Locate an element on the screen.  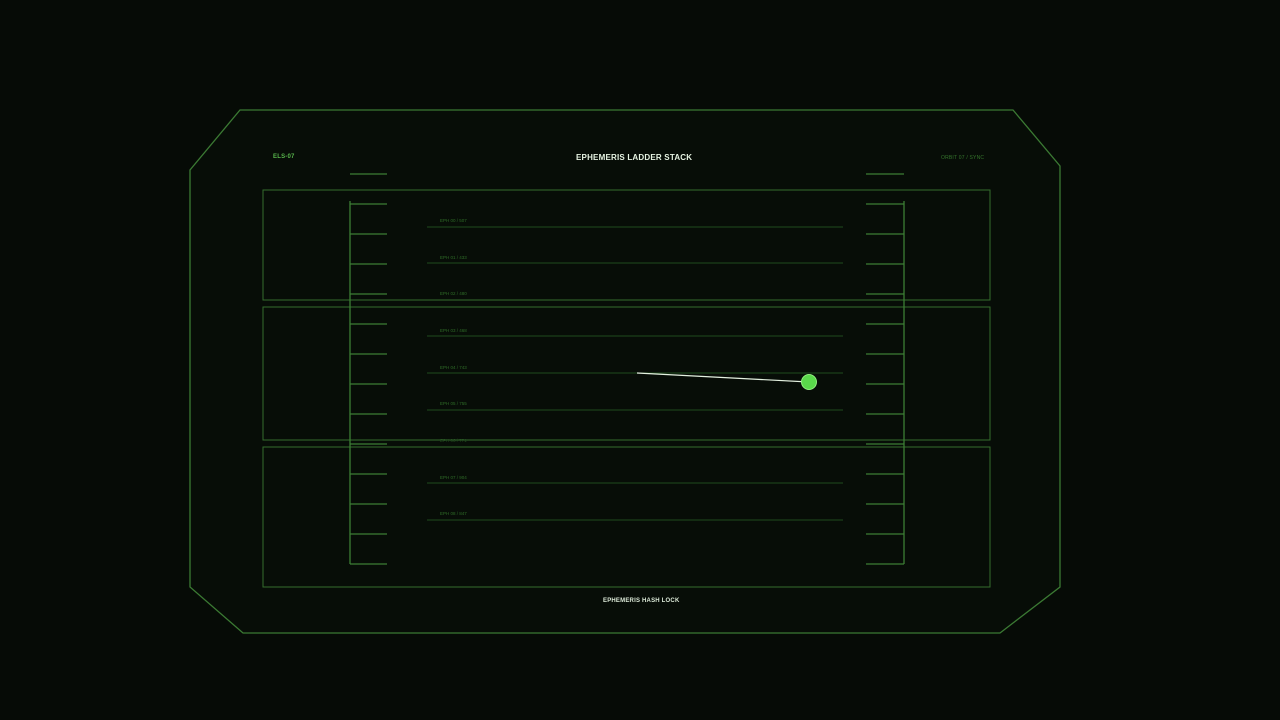
ephemeris-label: EPH 07 / 904 is located at coordinates (453, 477).